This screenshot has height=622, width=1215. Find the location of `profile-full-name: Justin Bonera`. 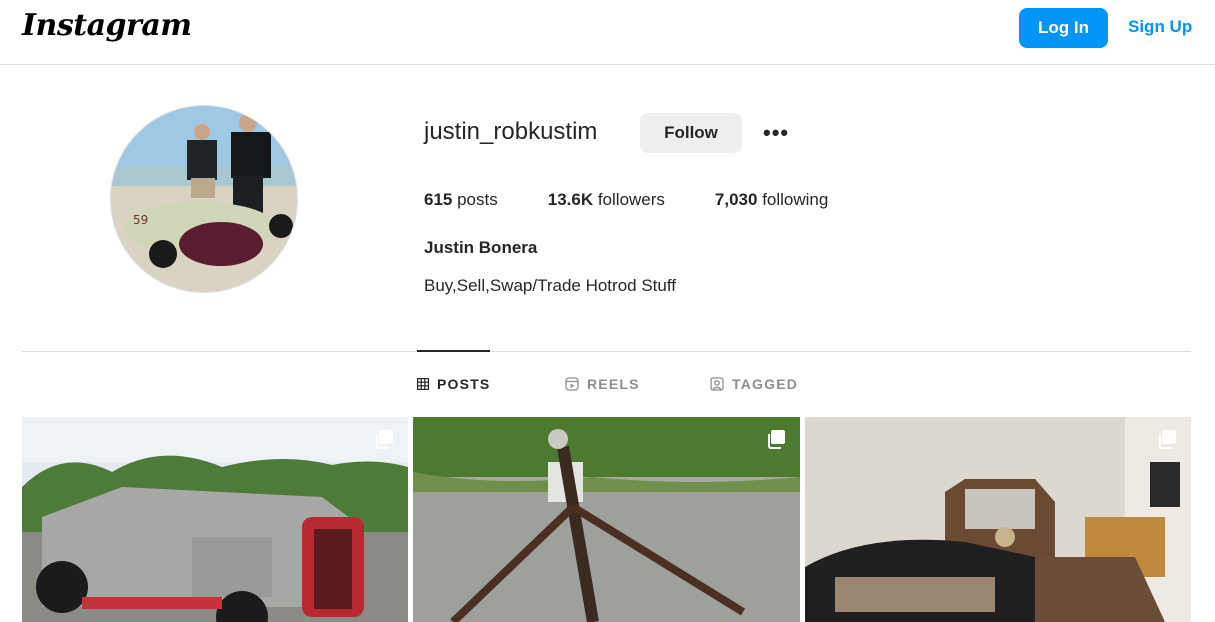

profile-full-name: Justin Bonera is located at coordinates (481, 247).